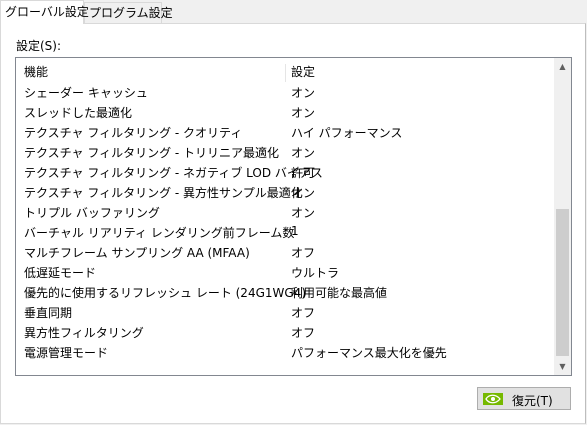 This screenshot has height=425, width=587. I want to click on nvidia-logo-icon, so click(493, 399).